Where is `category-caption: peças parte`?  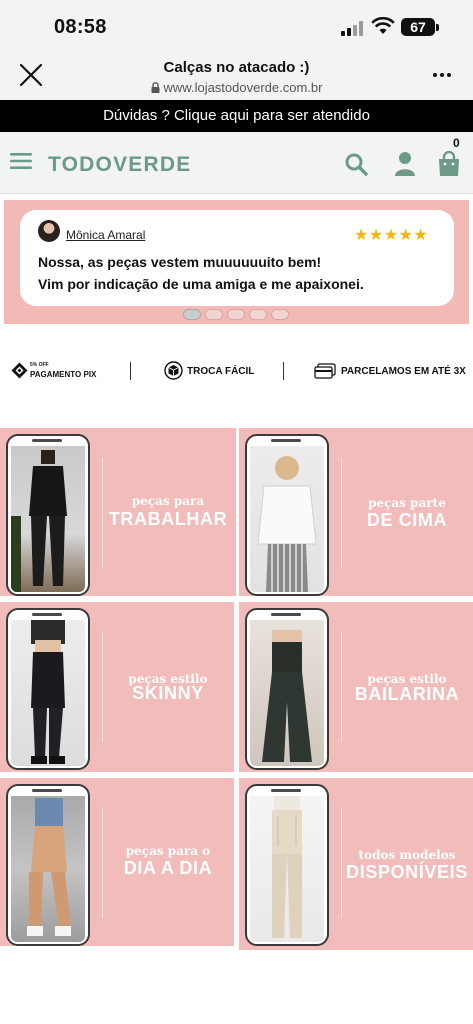 category-caption: peças parte is located at coordinates (407, 503).